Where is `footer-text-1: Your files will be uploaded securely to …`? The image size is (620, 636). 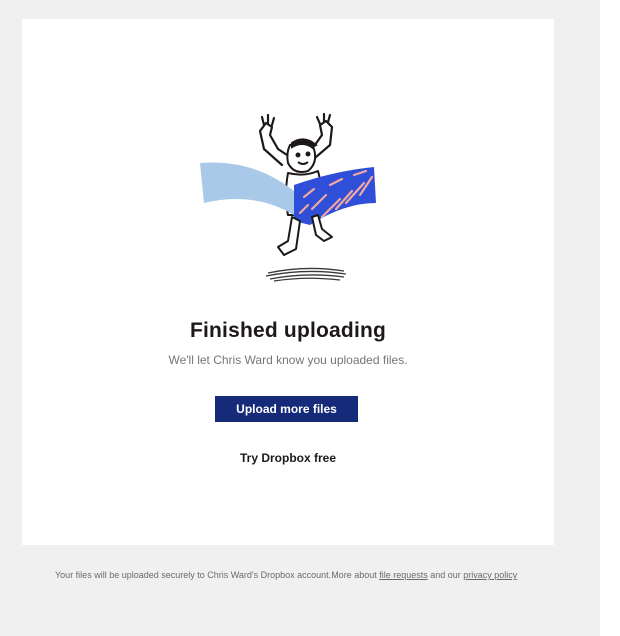
footer-text-1: Your files will be uploaded securely to … is located at coordinates (217, 575).